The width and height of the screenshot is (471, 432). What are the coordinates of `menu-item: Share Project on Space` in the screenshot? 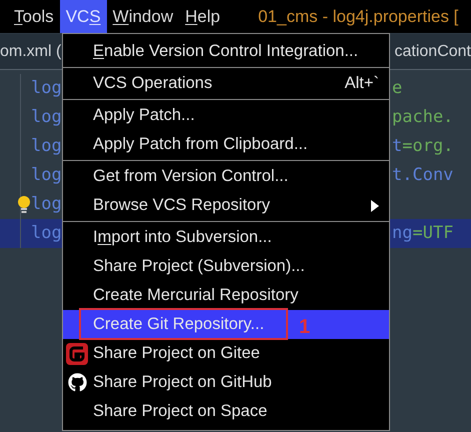 It's located at (226, 411).